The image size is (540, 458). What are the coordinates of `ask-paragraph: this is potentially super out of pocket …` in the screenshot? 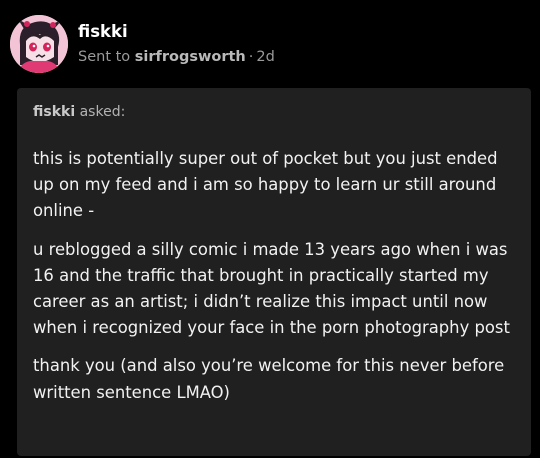 It's located at (265, 185).